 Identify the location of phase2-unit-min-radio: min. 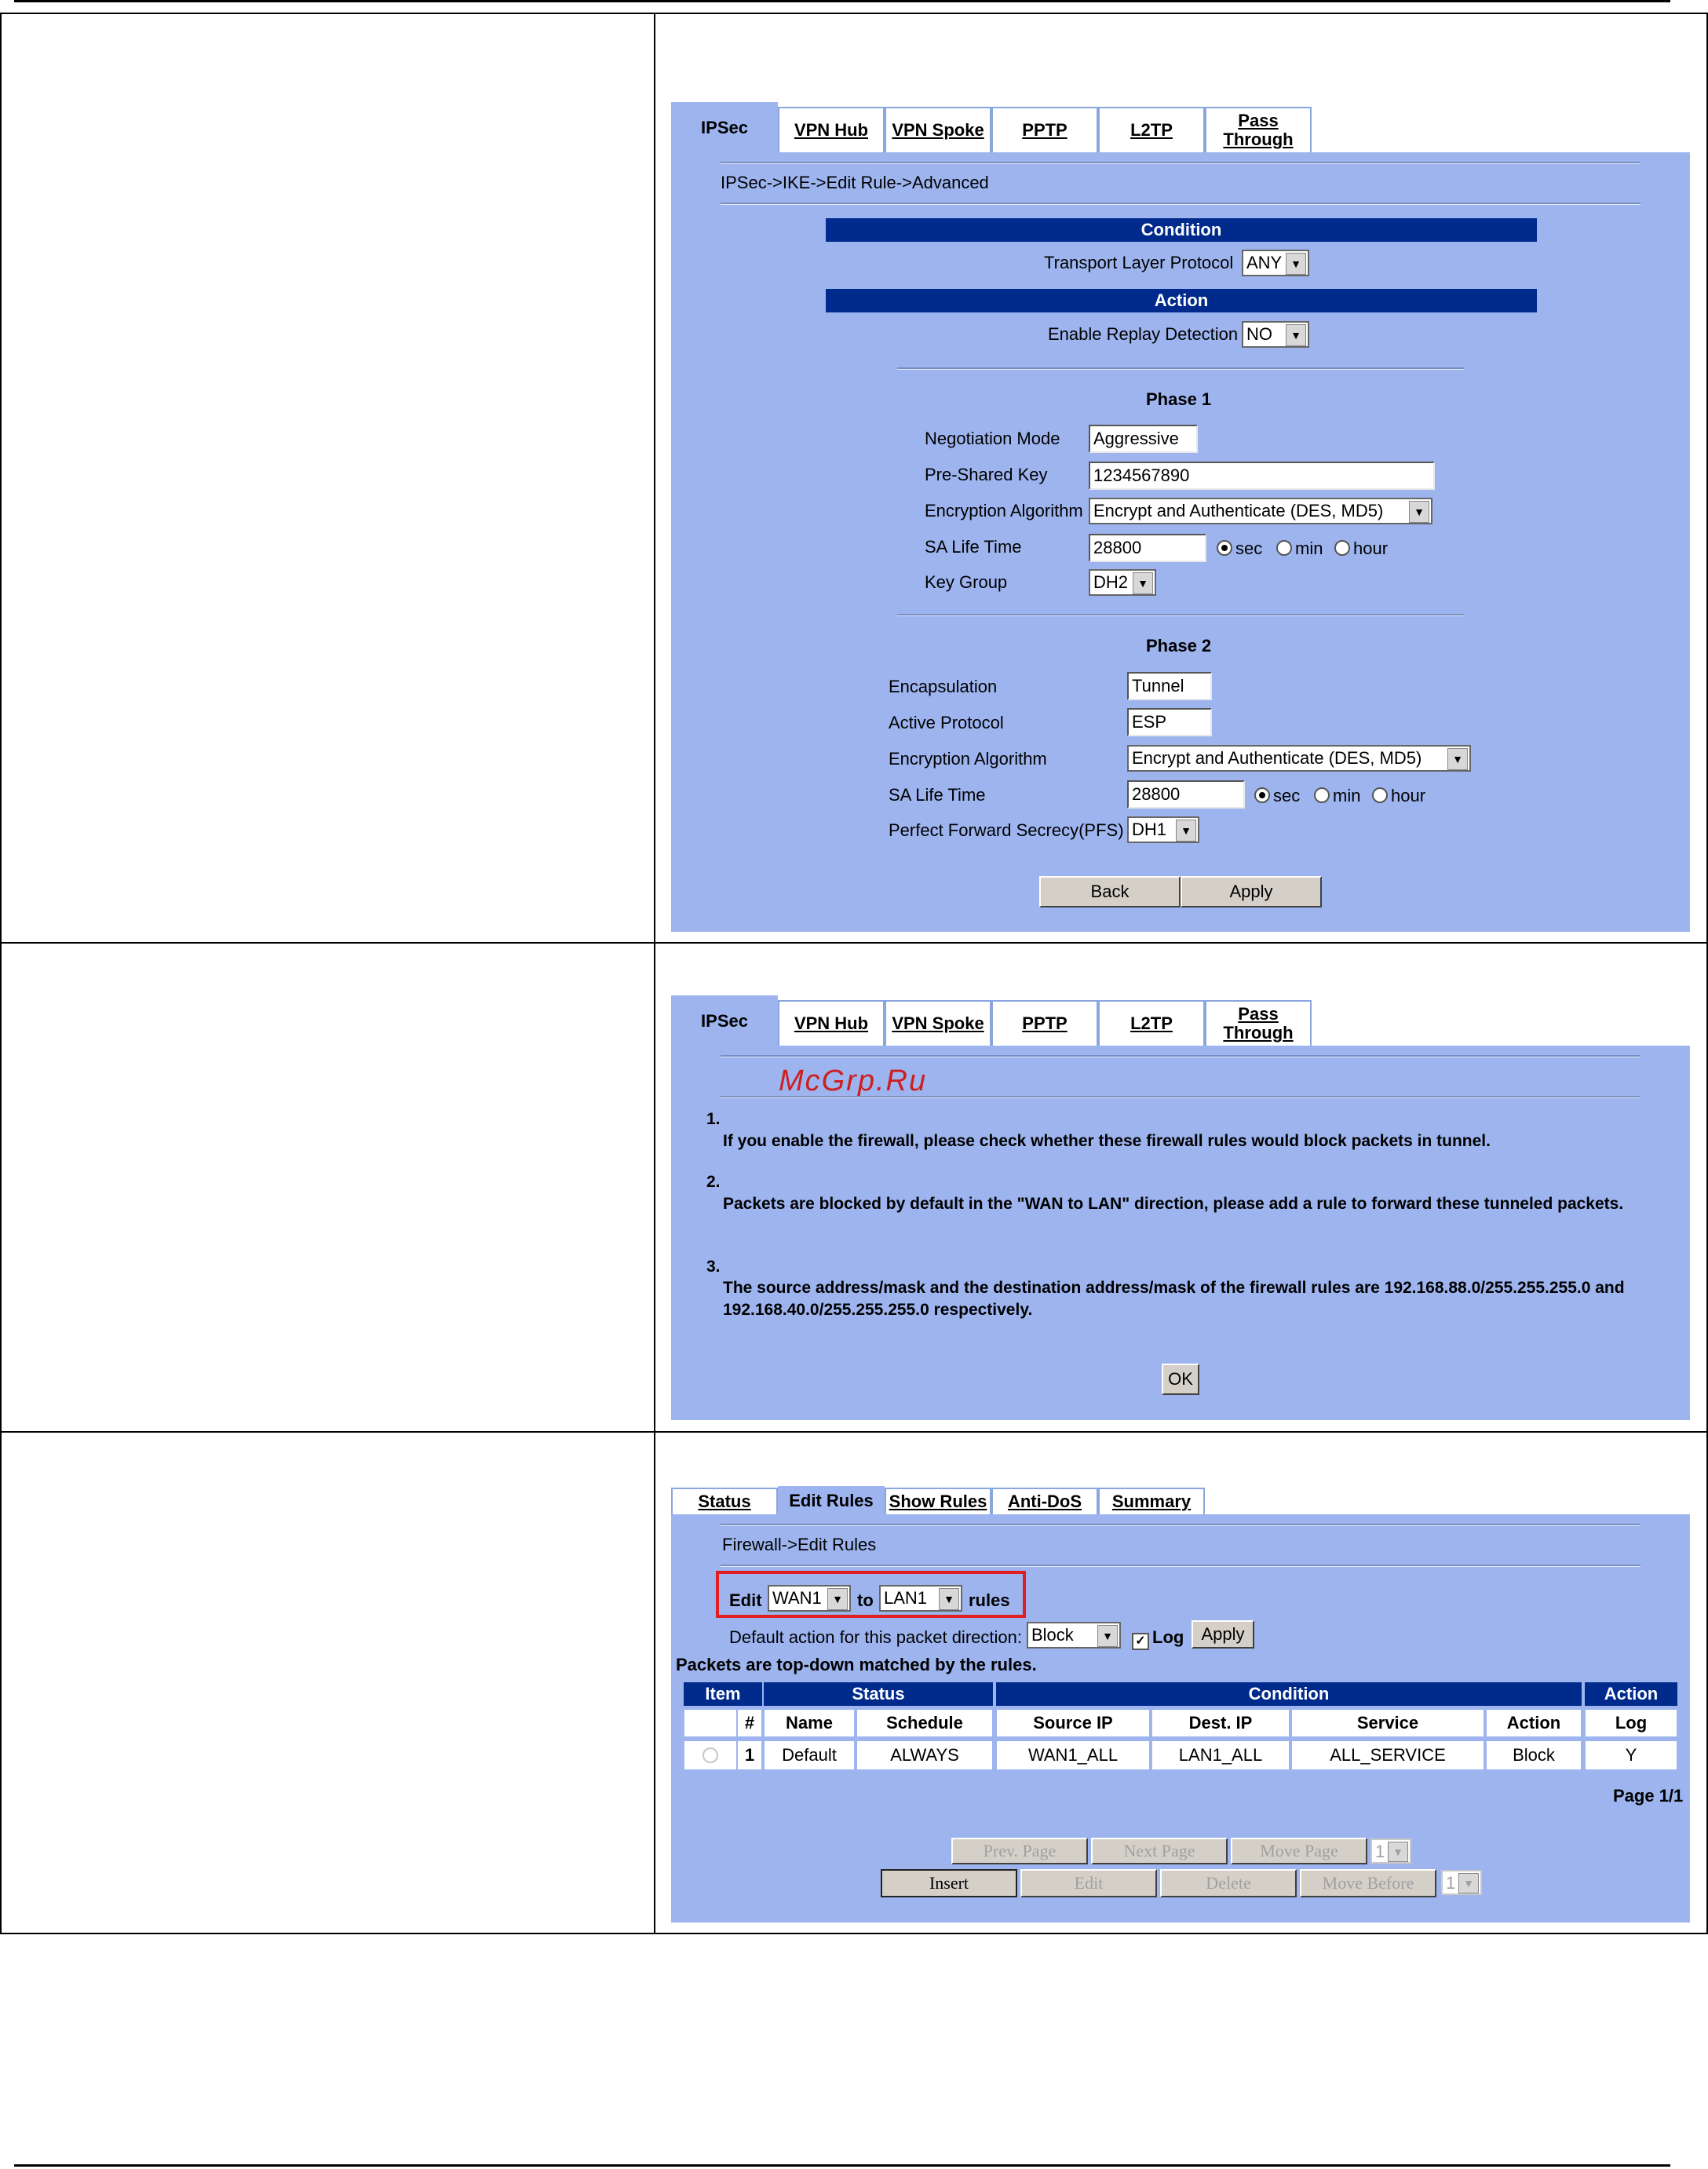
(1337, 796).